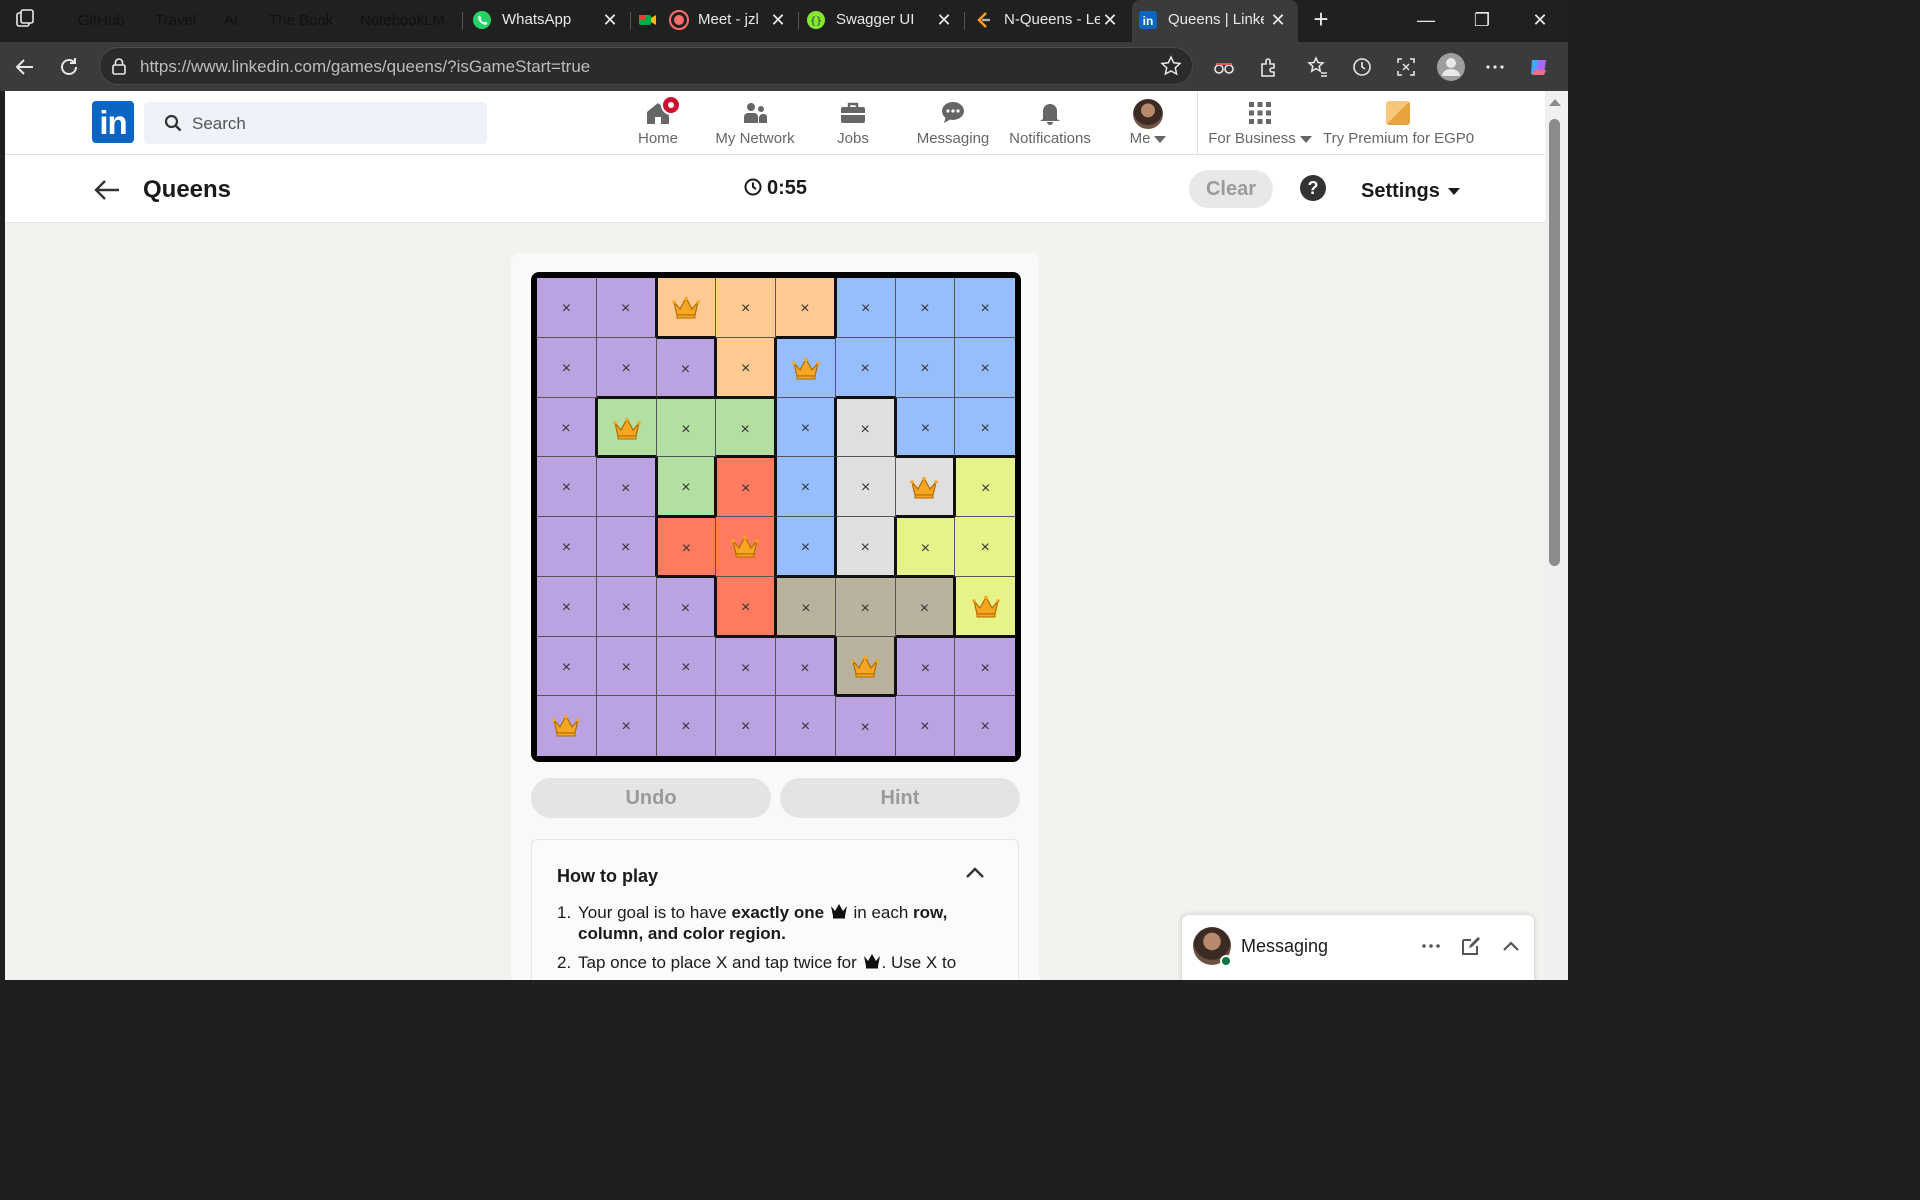 The height and width of the screenshot is (1200, 1920). I want to click on scrollbar, so click(1556, 535).